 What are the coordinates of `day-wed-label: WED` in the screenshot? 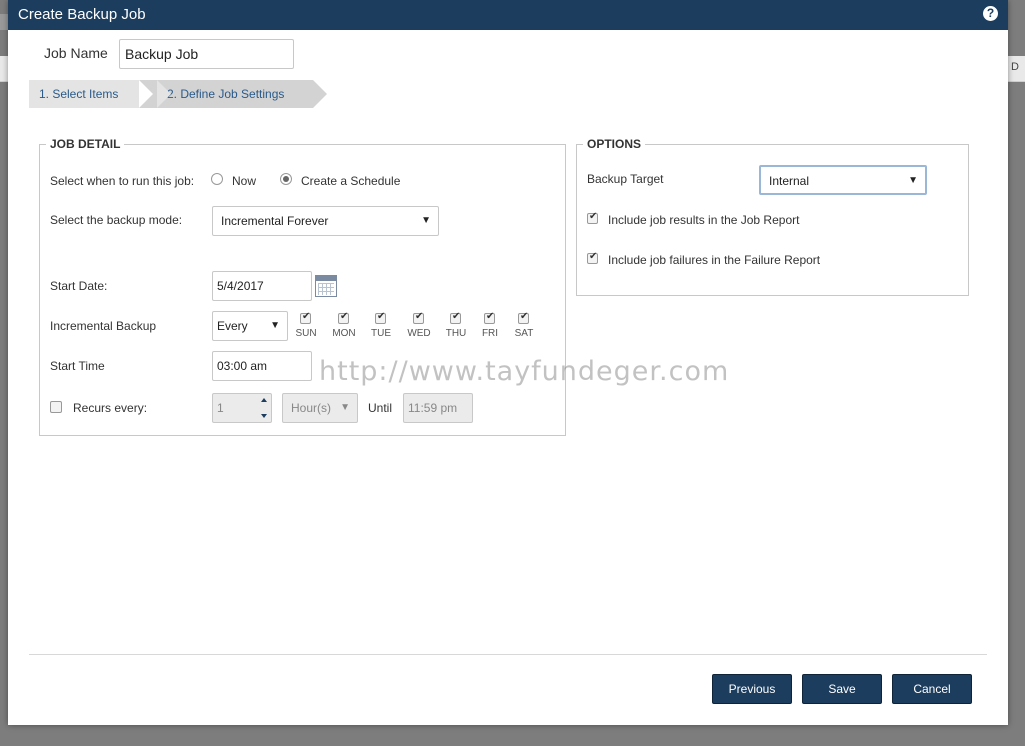 It's located at (419, 333).